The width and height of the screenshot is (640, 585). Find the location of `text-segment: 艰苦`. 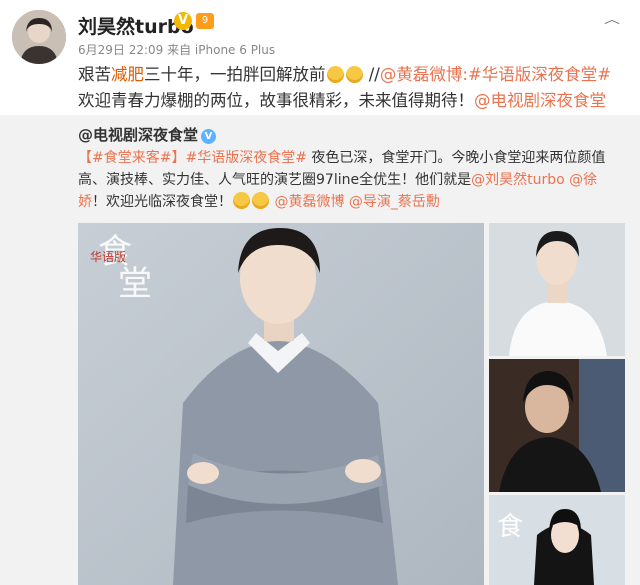

text-segment: 艰苦 is located at coordinates (94, 74).